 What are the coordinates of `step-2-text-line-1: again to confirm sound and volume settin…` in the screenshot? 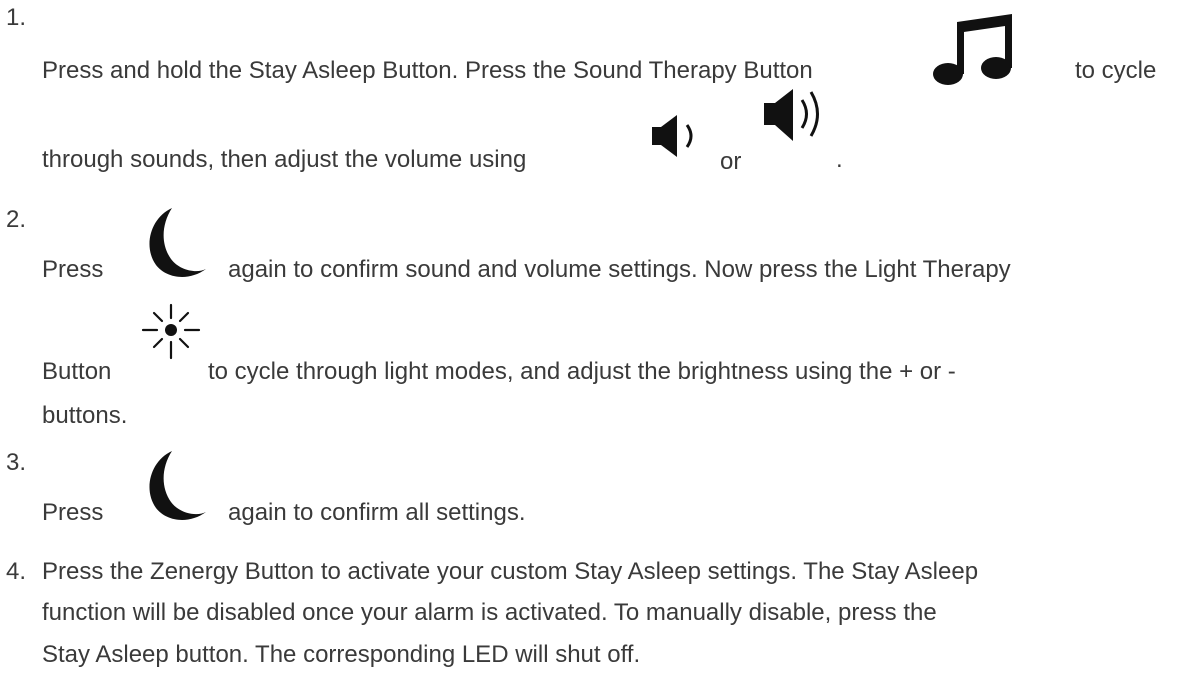 It's located at (619, 269).